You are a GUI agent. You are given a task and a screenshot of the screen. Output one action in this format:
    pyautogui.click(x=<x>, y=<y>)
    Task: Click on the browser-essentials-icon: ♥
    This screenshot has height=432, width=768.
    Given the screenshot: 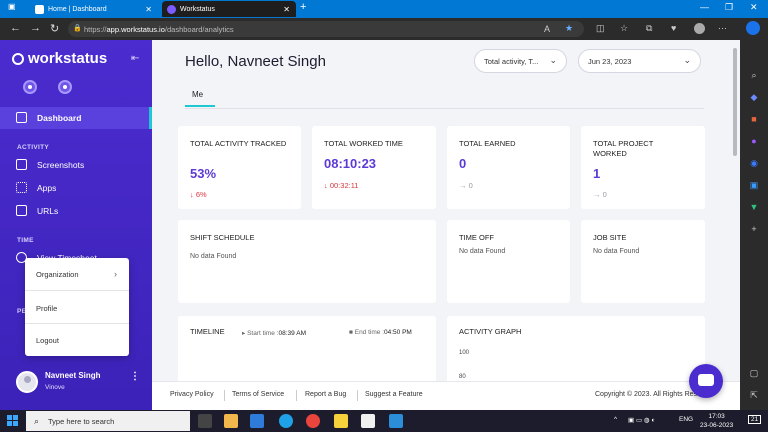 What is the action you would take?
    pyautogui.click(x=673, y=28)
    